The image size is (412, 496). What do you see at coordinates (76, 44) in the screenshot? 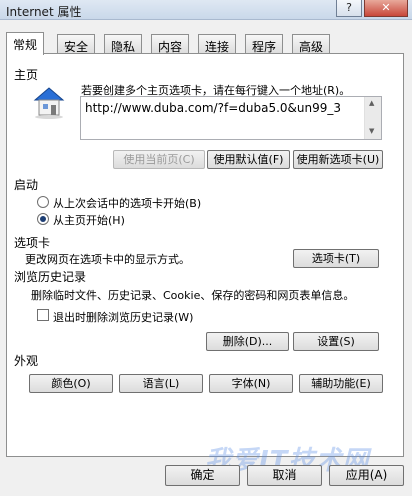
I see `tab-security: 安全` at bounding box center [76, 44].